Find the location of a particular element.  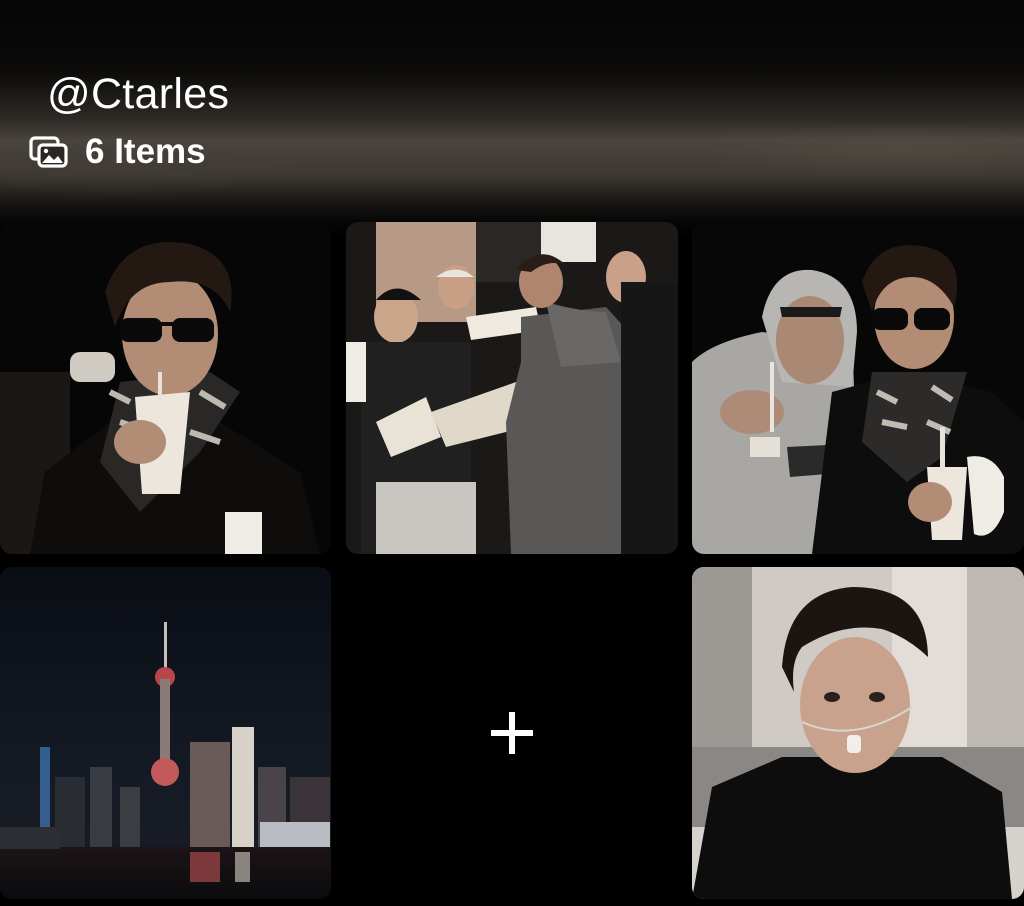

photo-city-skyline-night is located at coordinates (165, 733).